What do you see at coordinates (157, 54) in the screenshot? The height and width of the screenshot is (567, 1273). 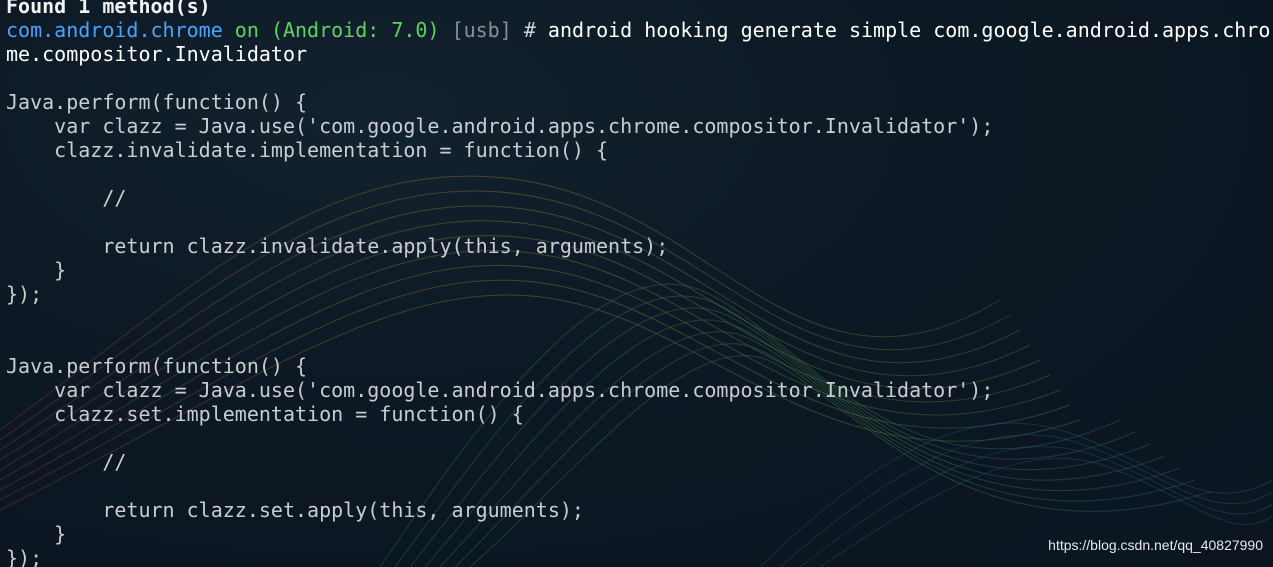 I see `command-text-wrapped: me.compositor.Invalidator` at bounding box center [157, 54].